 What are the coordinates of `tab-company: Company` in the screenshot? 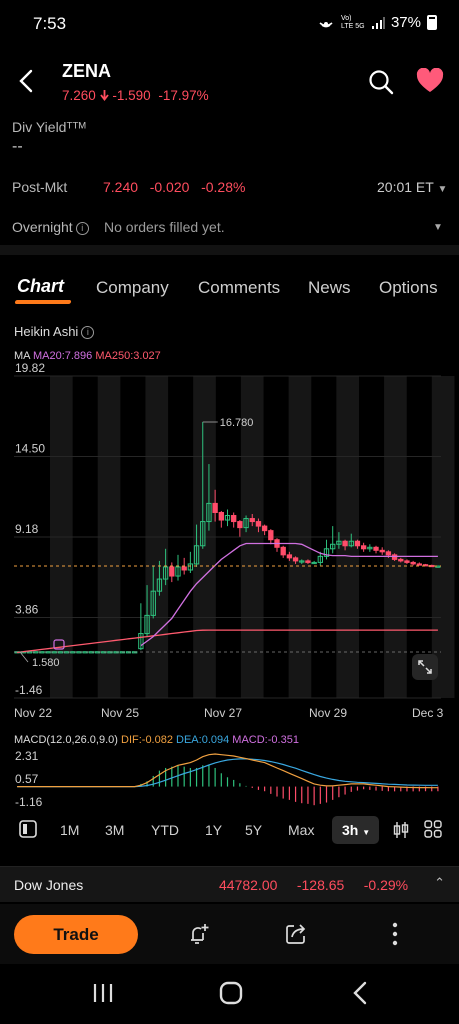 It's located at (132, 288).